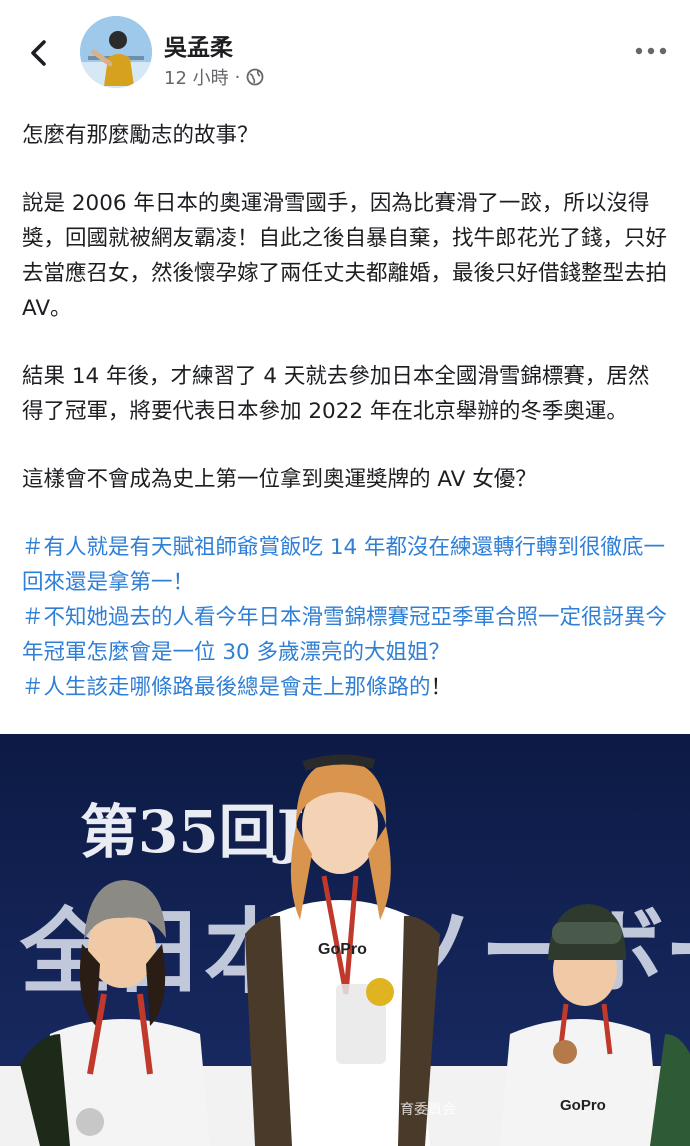 The height and width of the screenshot is (1146, 690). What do you see at coordinates (345, 565) in the screenshot?
I see `hashtag-link: ＃有人就是有天賦祖師爺賞飯吃 14 年都沒在練還轉行轉到很徹底一回來還是拿第一！` at bounding box center [345, 565].